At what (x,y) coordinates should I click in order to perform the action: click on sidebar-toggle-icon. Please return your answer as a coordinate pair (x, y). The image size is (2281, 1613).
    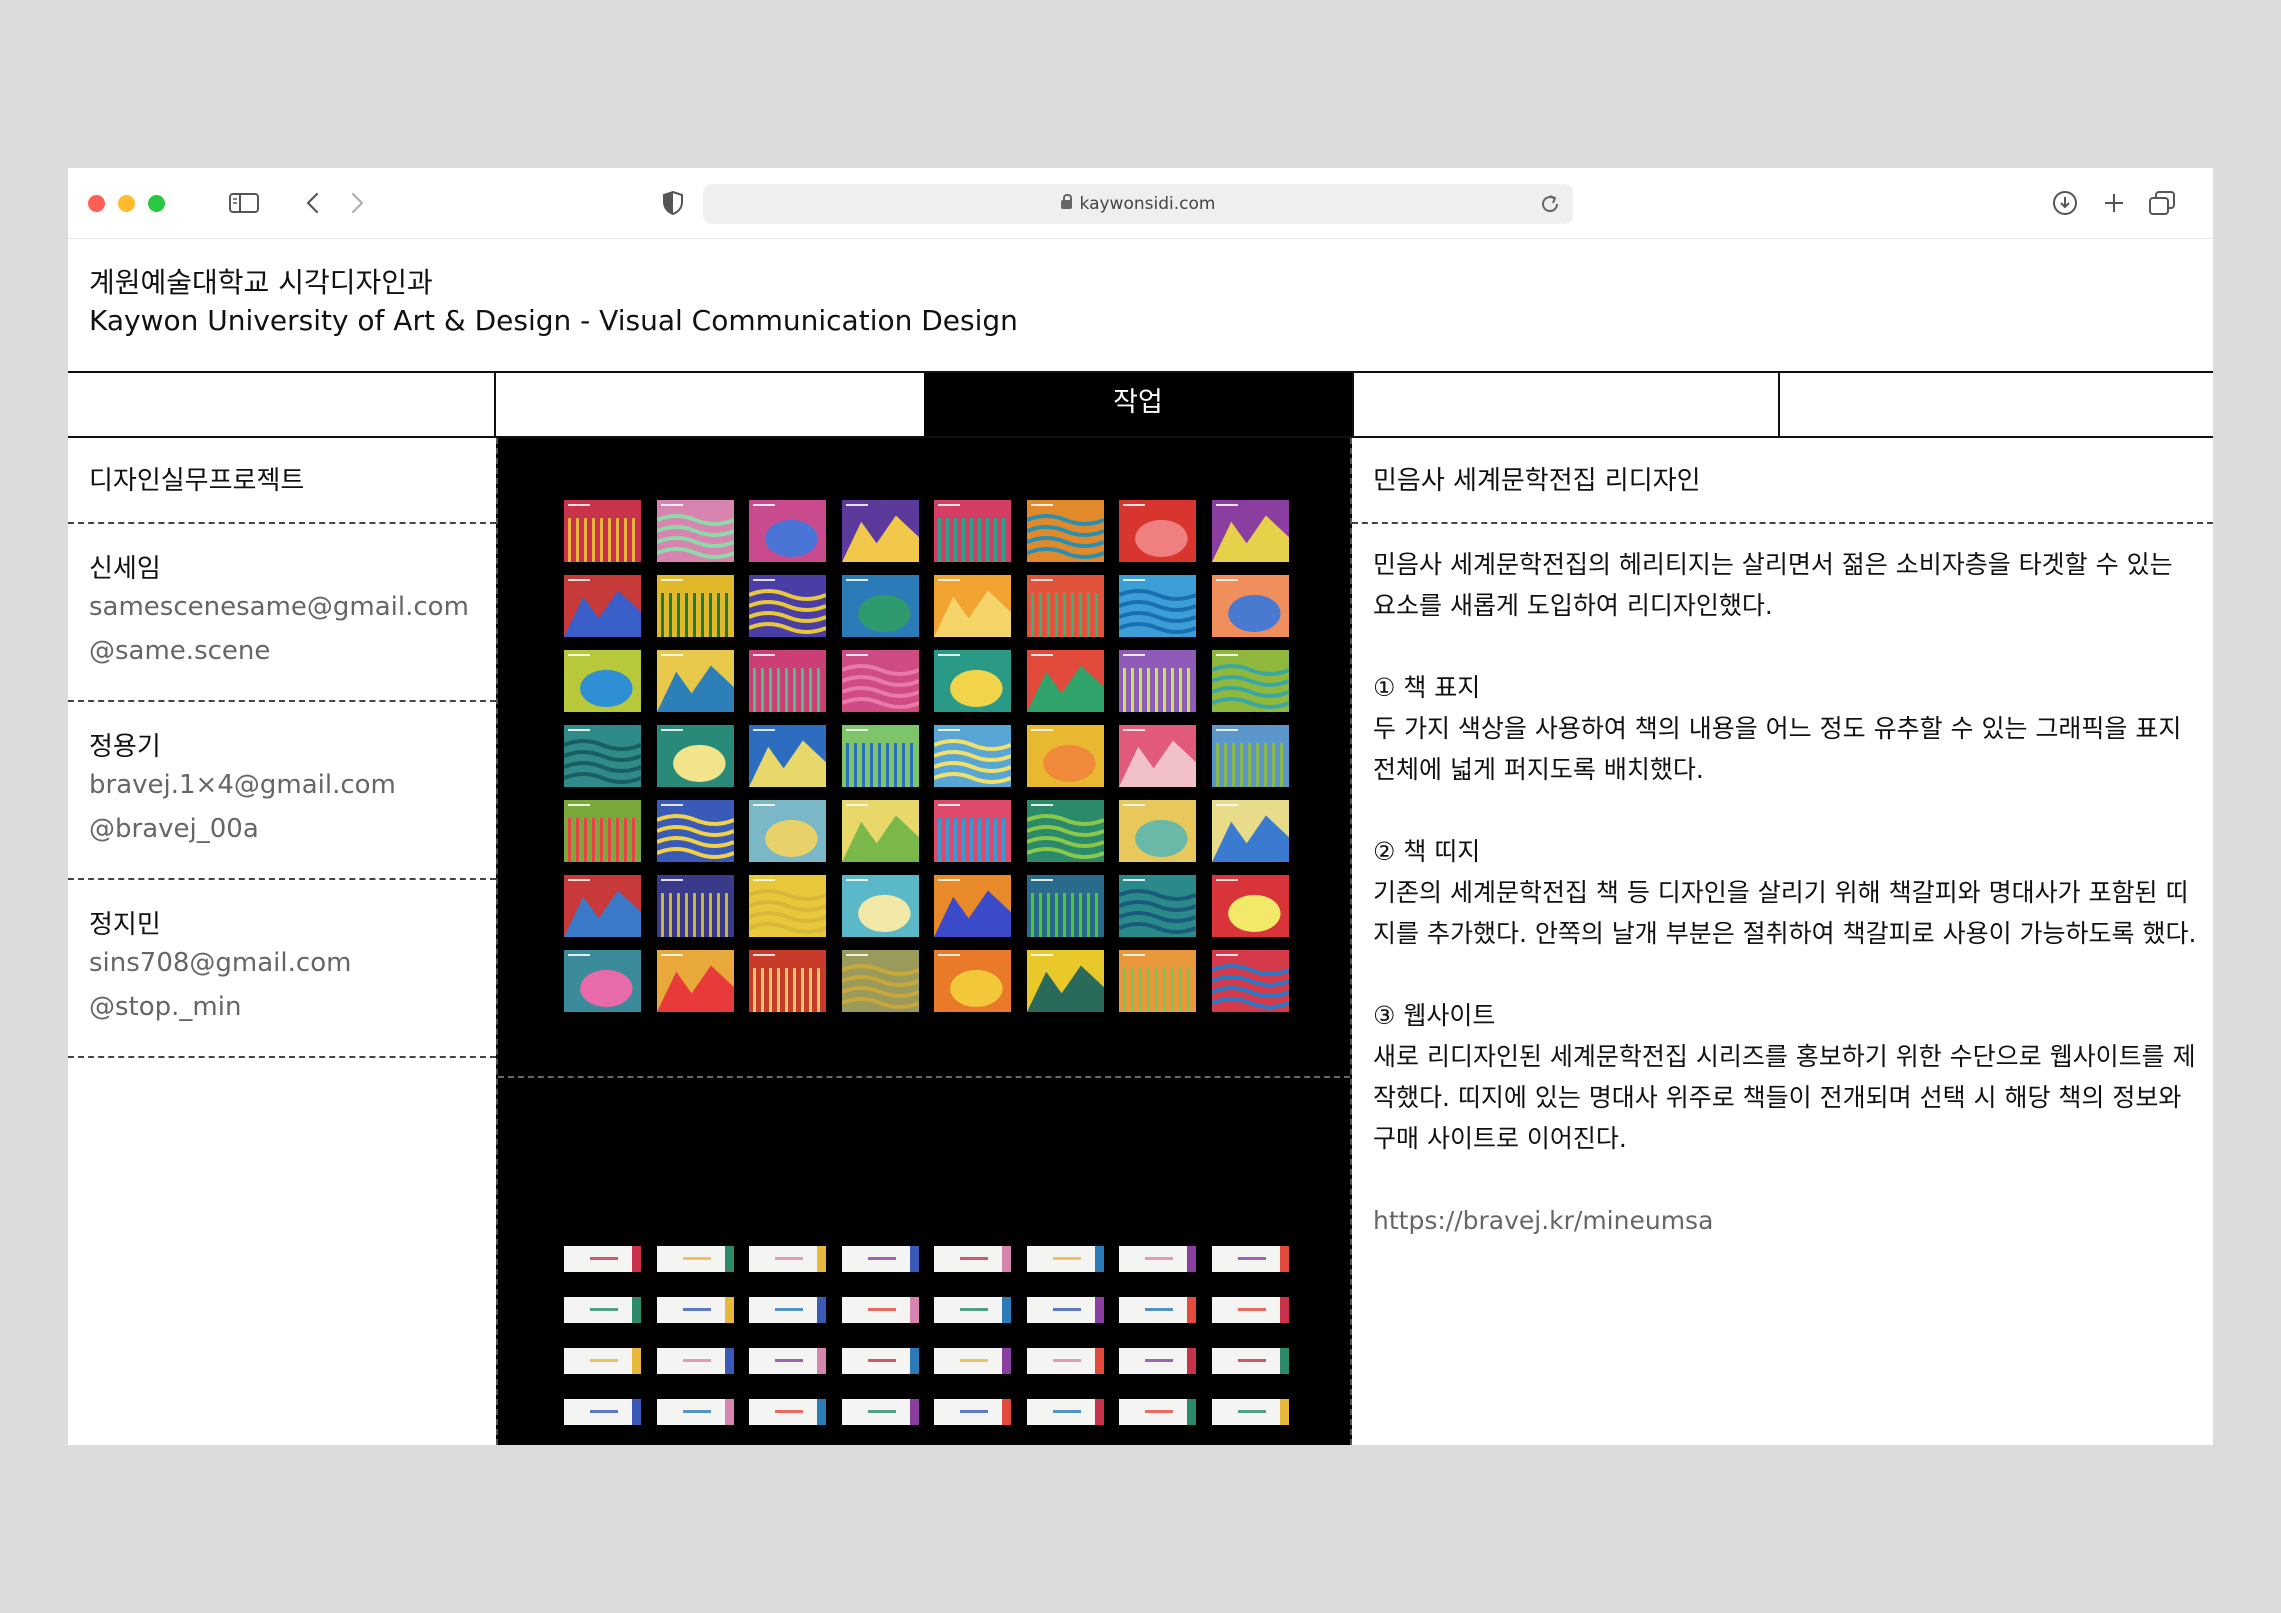
    Looking at the image, I should click on (244, 203).